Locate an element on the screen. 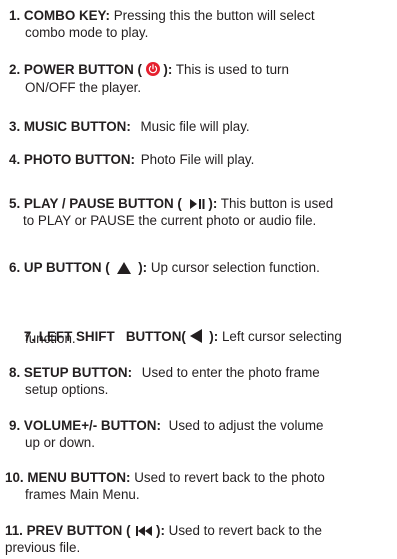 This screenshot has width=397, height=559. item-title: PLAY / PAUSE BUTTON ( is located at coordinates (102, 203).